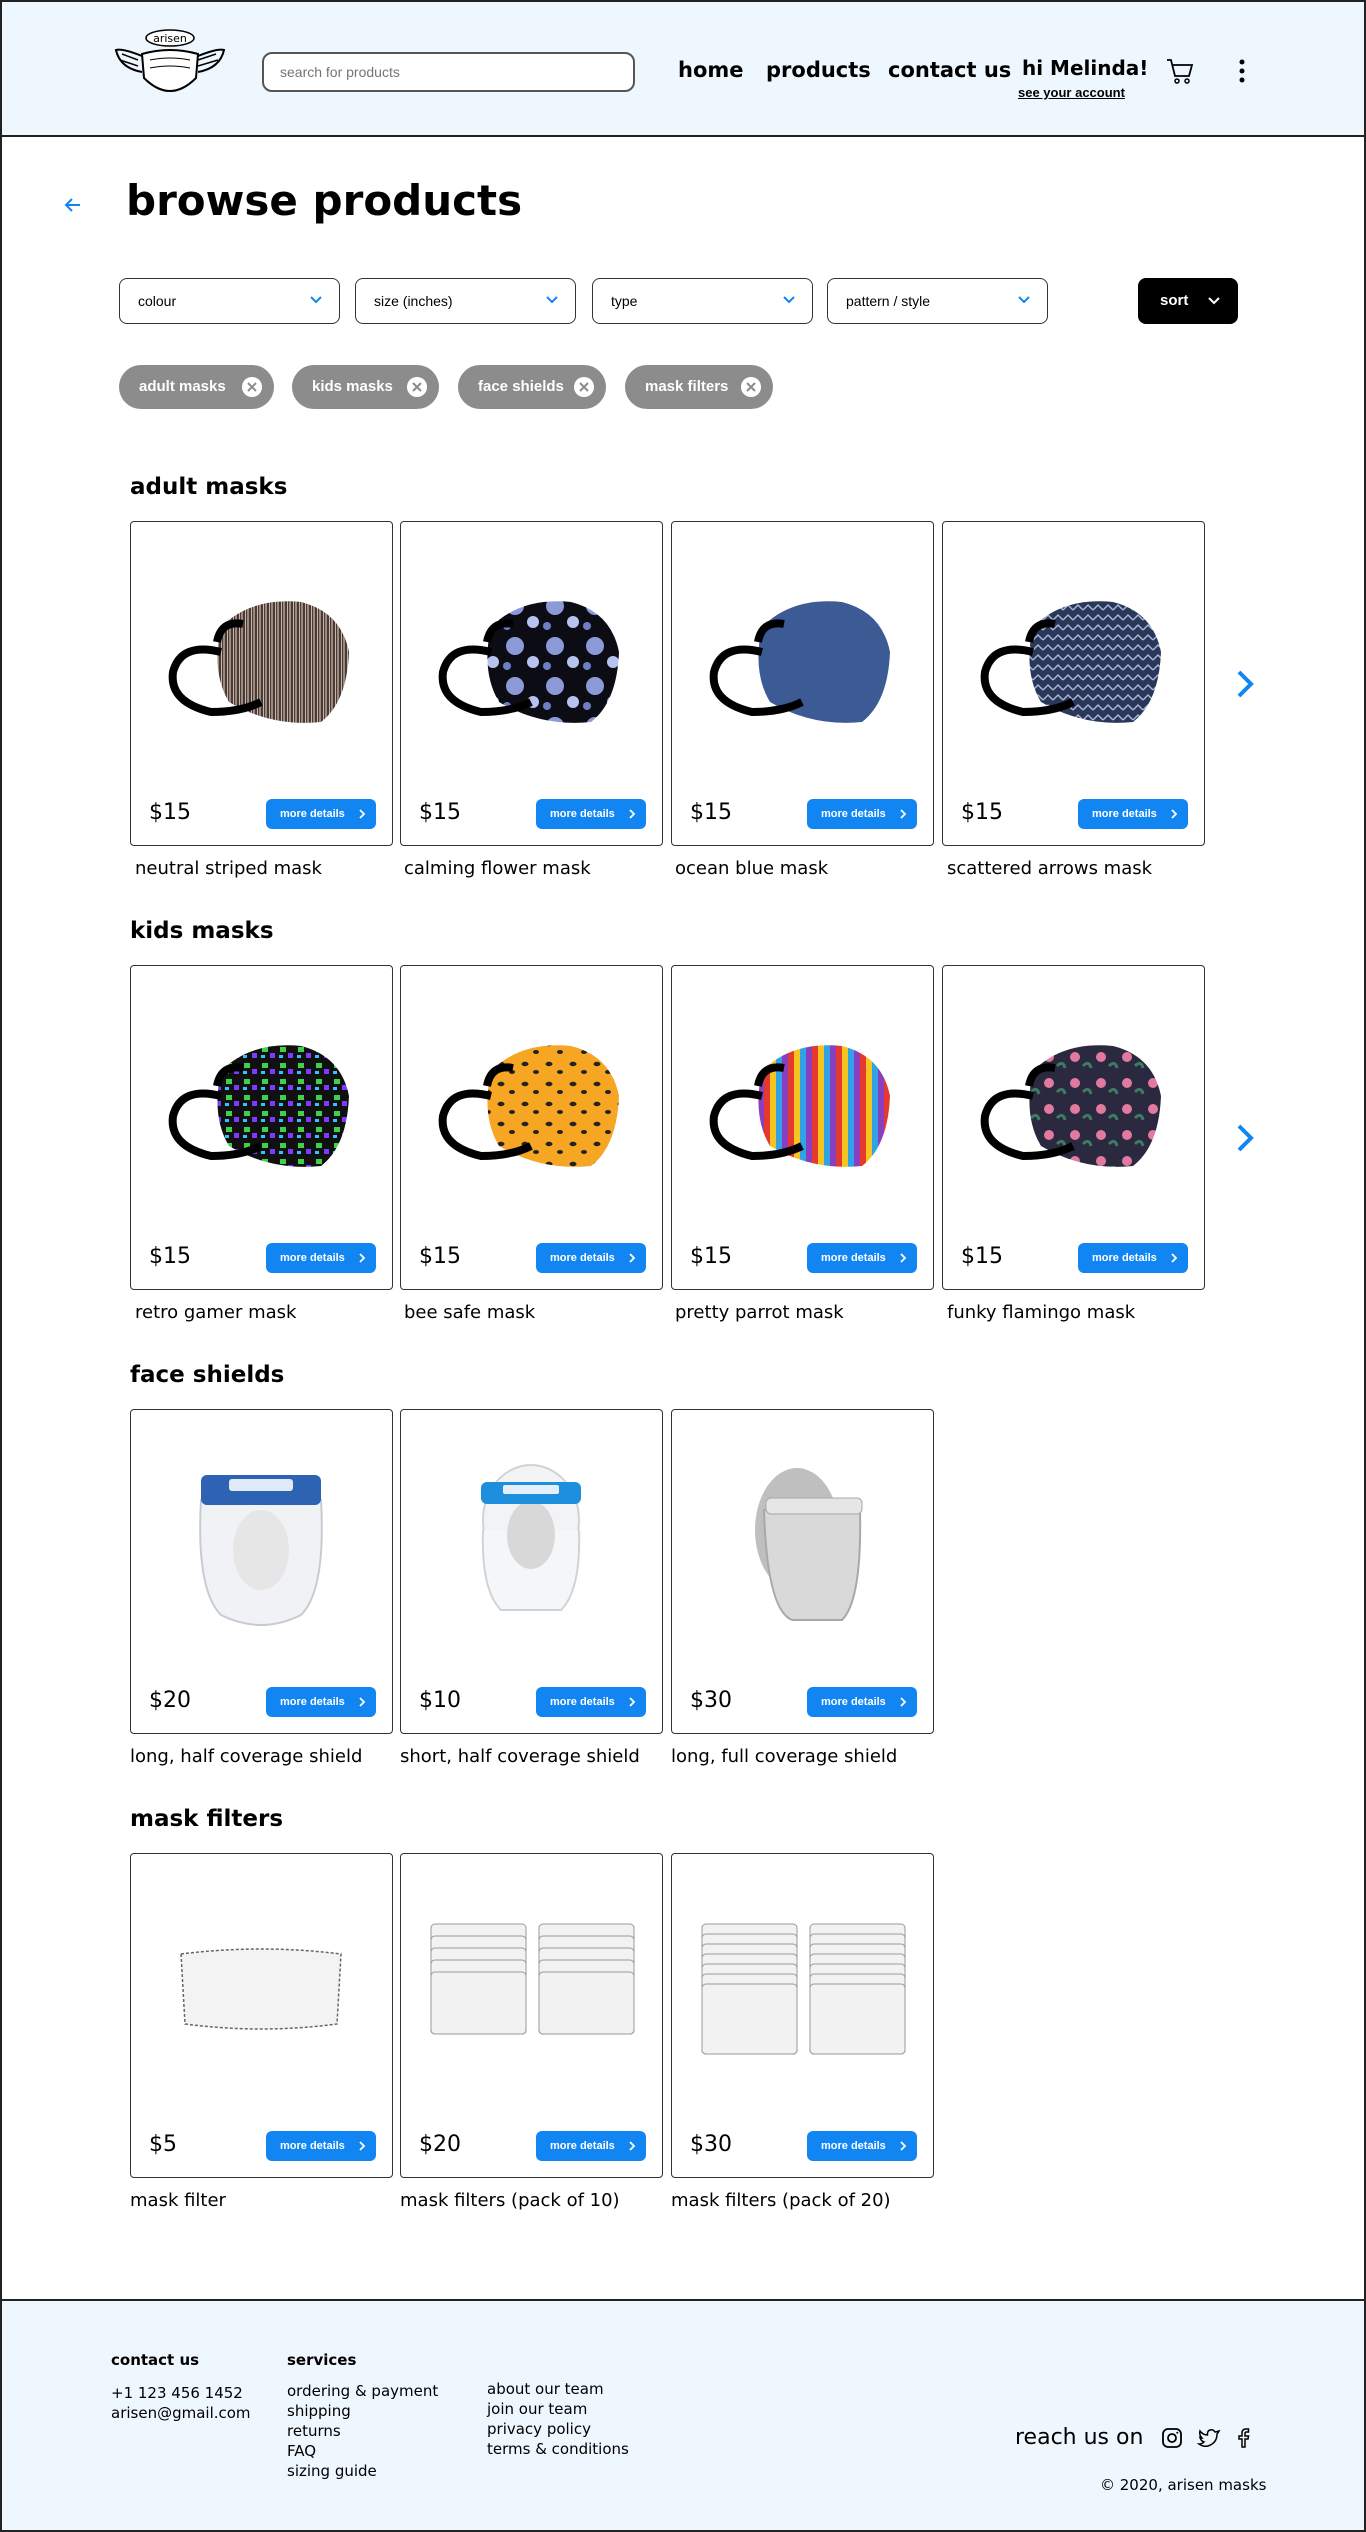 The width and height of the screenshot is (1366, 2532). What do you see at coordinates (1188, 301) in the screenshot?
I see `sort-button: sort` at bounding box center [1188, 301].